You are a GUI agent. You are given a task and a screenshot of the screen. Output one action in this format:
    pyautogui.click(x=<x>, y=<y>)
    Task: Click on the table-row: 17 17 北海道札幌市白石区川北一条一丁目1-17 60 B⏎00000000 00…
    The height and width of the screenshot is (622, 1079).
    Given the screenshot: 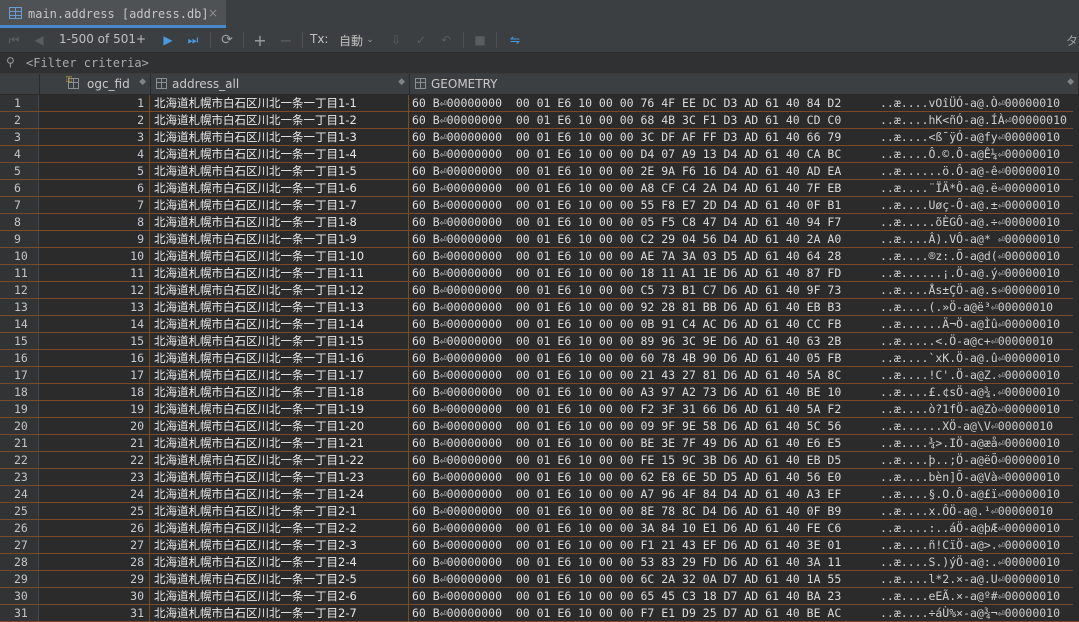 What is the action you would take?
    pyautogui.click(x=539, y=375)
    